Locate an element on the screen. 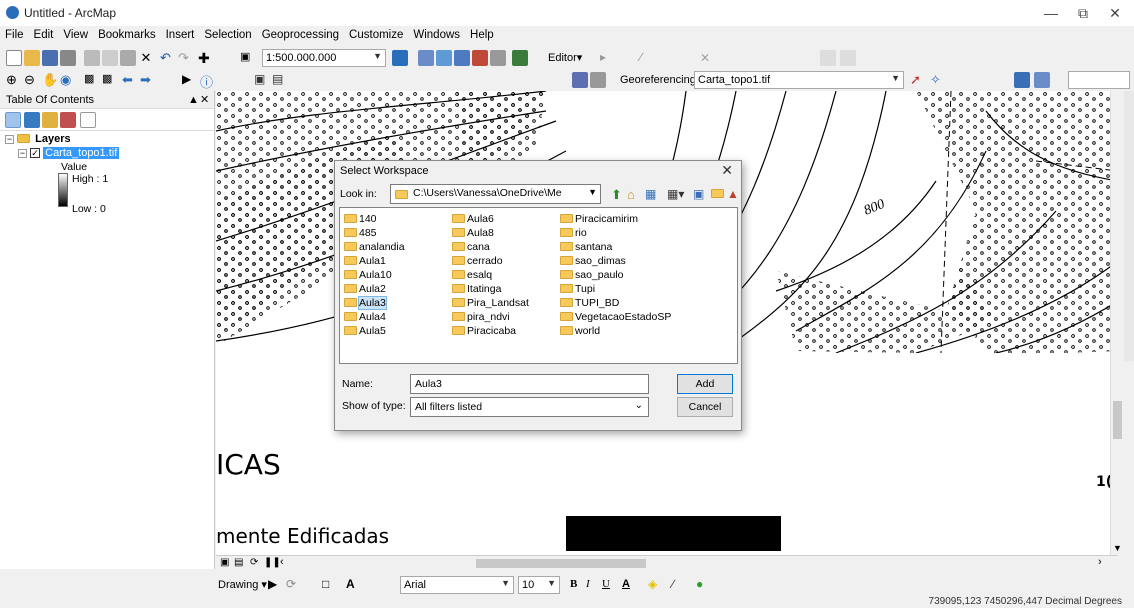  folder-item: Aula5 is located at coordinates (365, 331).